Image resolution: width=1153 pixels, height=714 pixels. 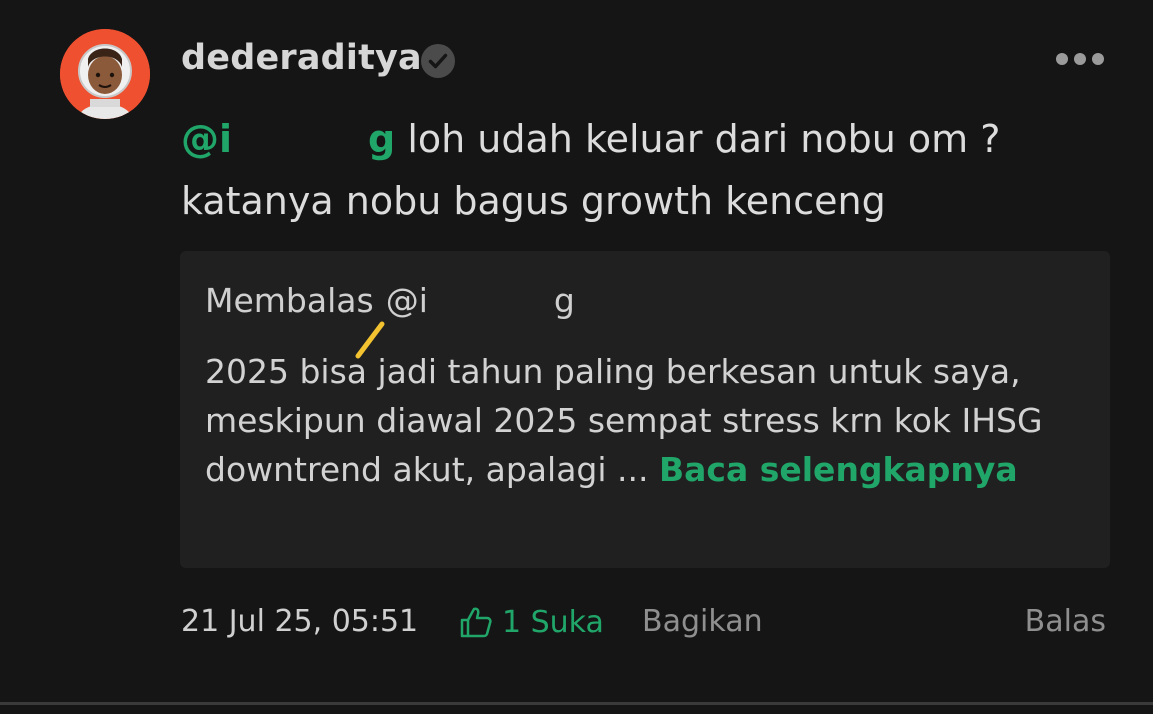 What do you see at coordinates (300, 621) in the screenshot?
I see `timestamp: 21 Jul 25, 05:51` at bounding box center [300, 621].